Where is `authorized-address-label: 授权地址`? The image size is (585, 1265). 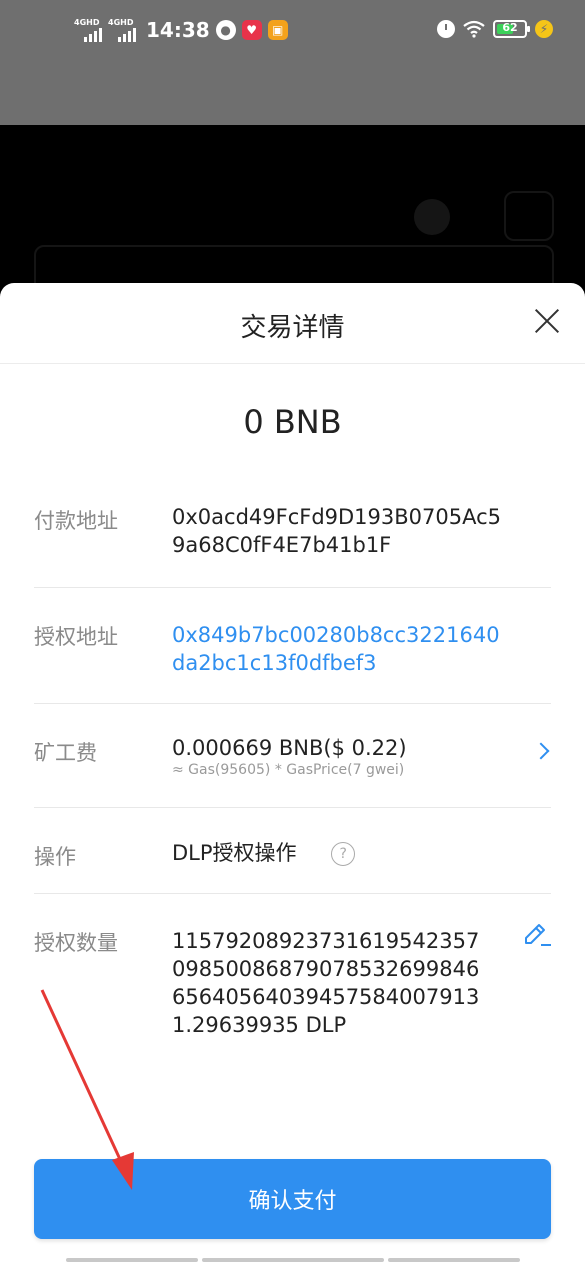 authorized-address-label: 授权地址 is located at coordinates (76, 637).